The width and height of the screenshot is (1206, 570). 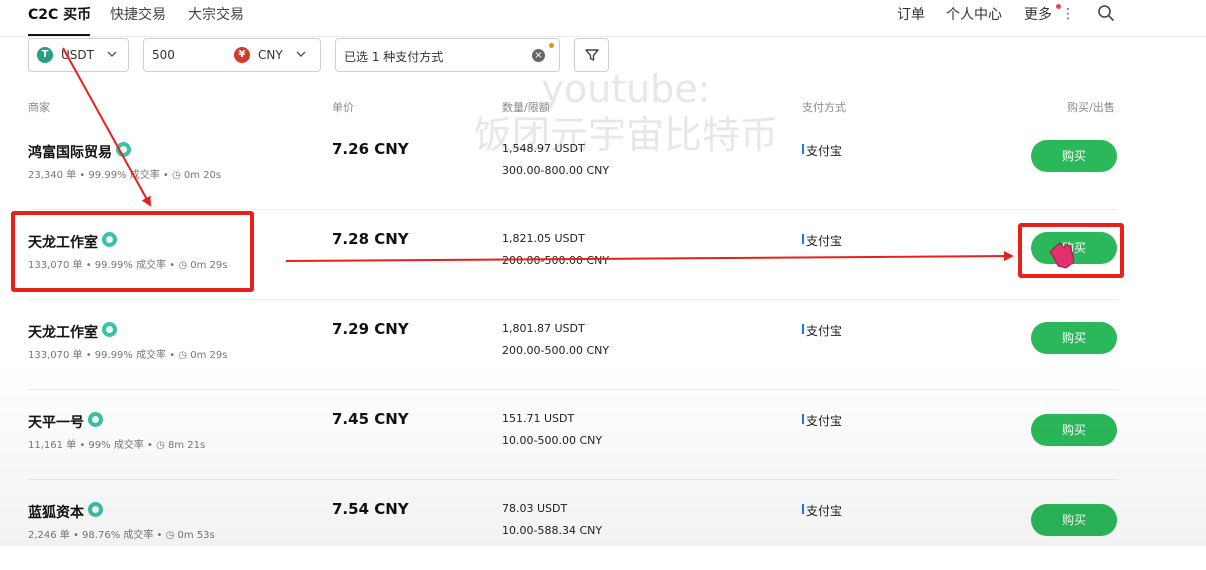 What do you see at coordinates (163, 55) in the screenshot?
I see `amount-input: 500` at bounding box center [163, 55].